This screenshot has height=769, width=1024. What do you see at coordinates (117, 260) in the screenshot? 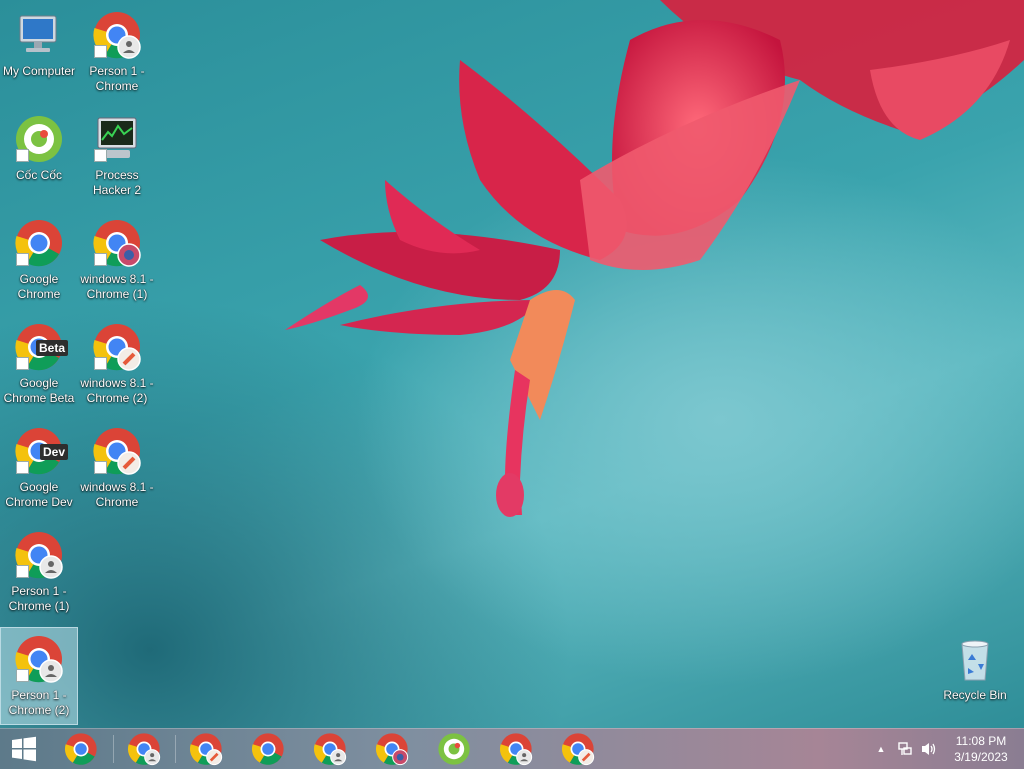
I see `desktop-icon-win81-chrome-1: windows 8.1 - Chrome (1)` at bounding box center [117, 260].